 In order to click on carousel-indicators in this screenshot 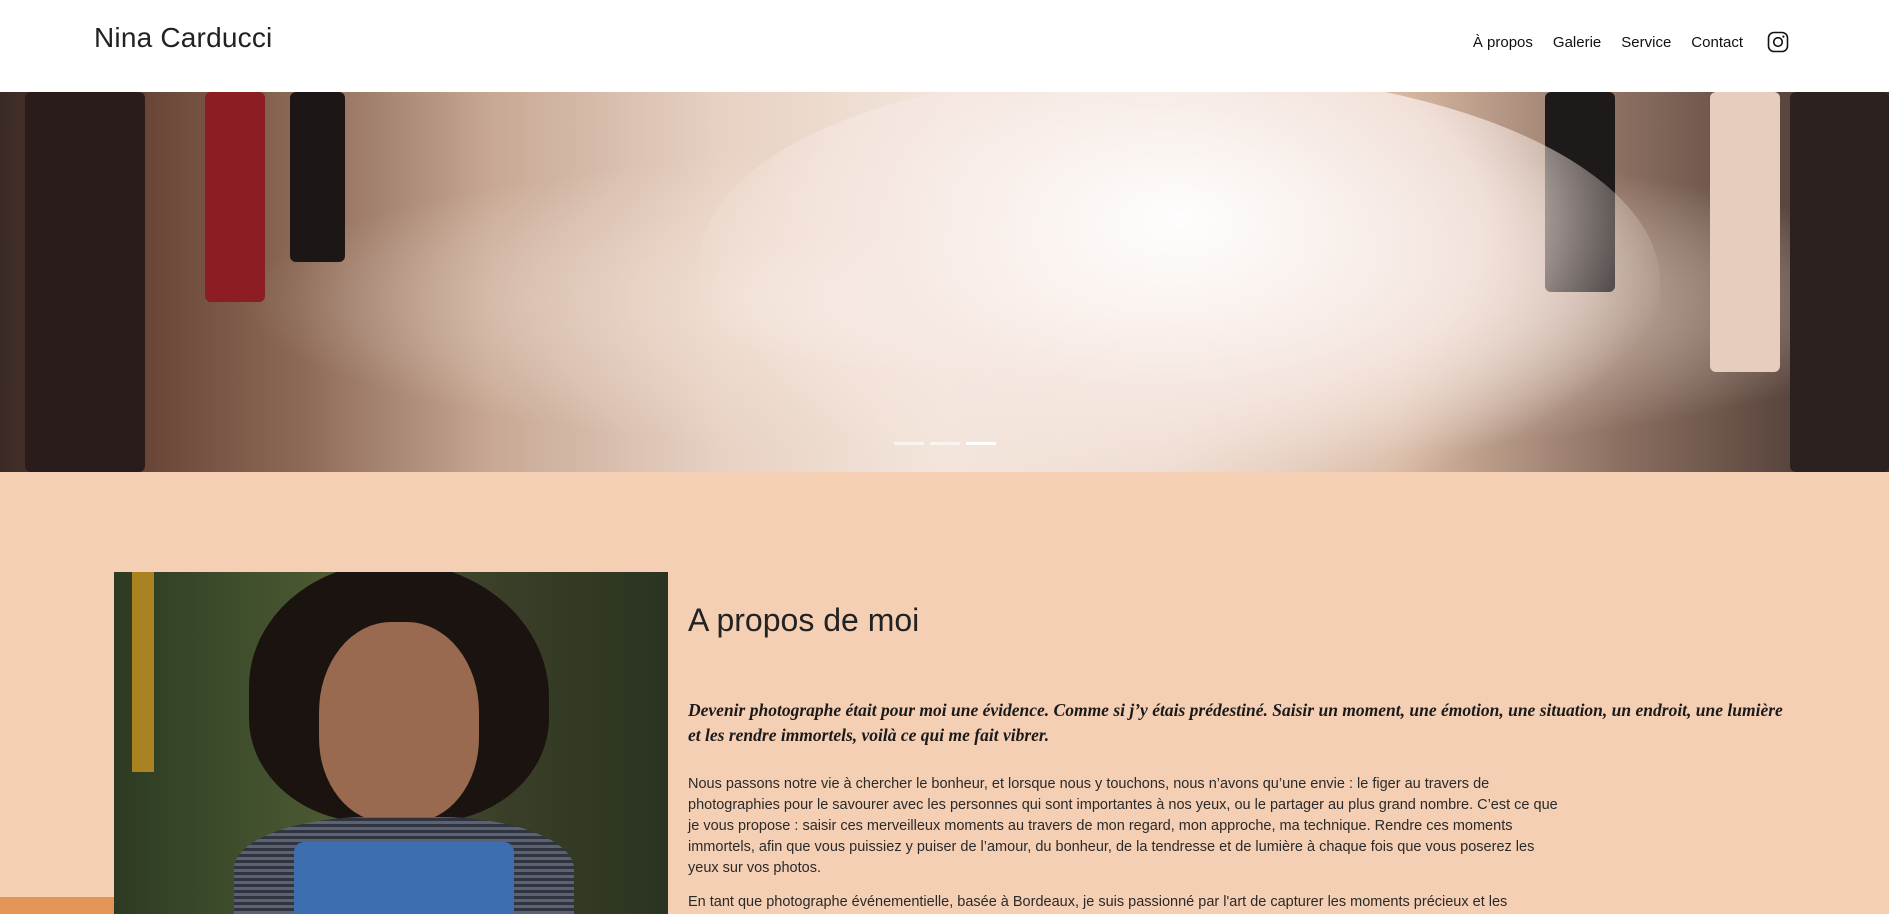, I will do `click(945, 443)`.